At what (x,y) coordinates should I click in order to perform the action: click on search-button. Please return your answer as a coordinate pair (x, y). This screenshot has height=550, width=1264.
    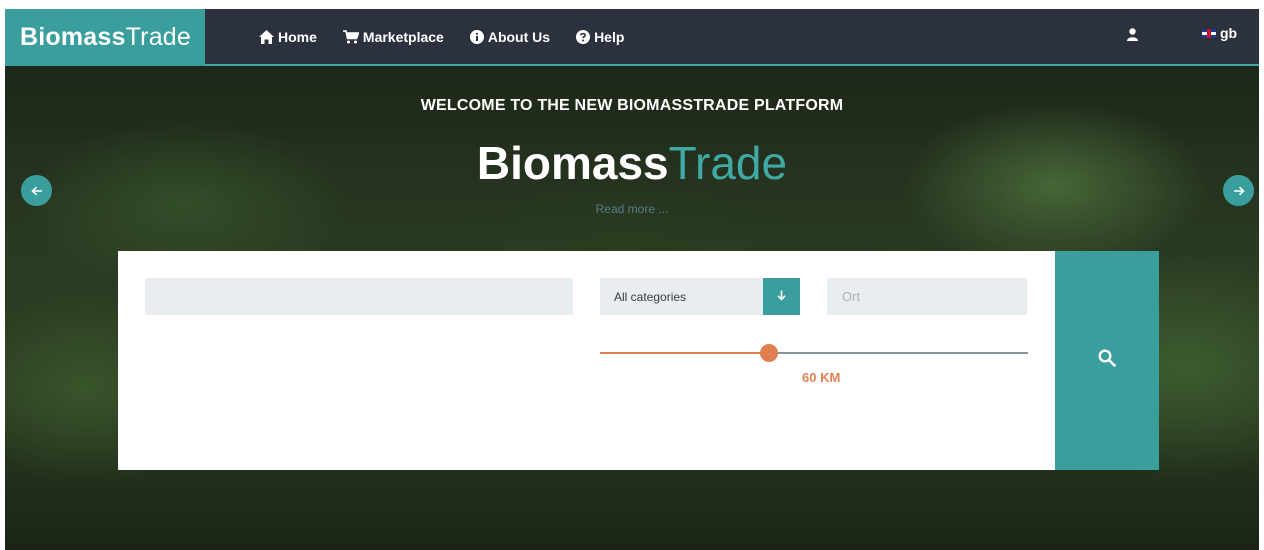
    Looking at the image, I should click on (1107, 360).